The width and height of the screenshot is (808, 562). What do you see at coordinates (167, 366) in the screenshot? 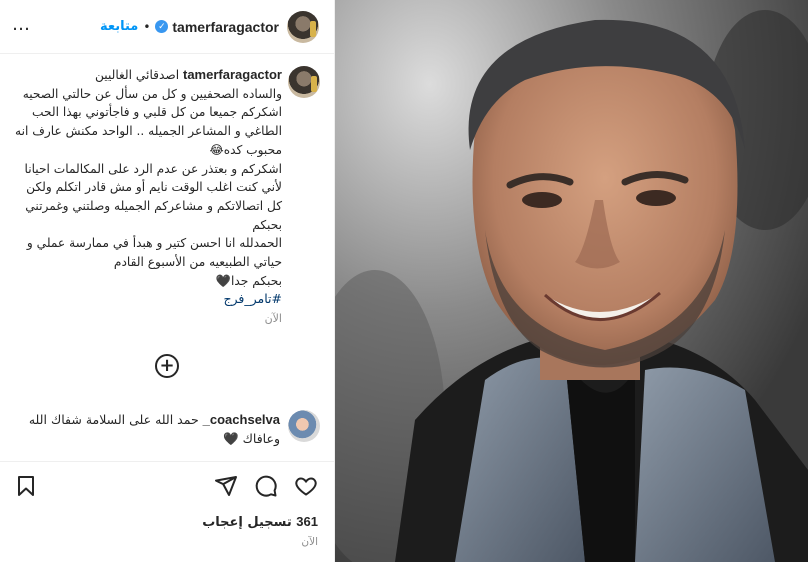
I see `load-more-comments-icon: +` at bounding box center [167, 366].